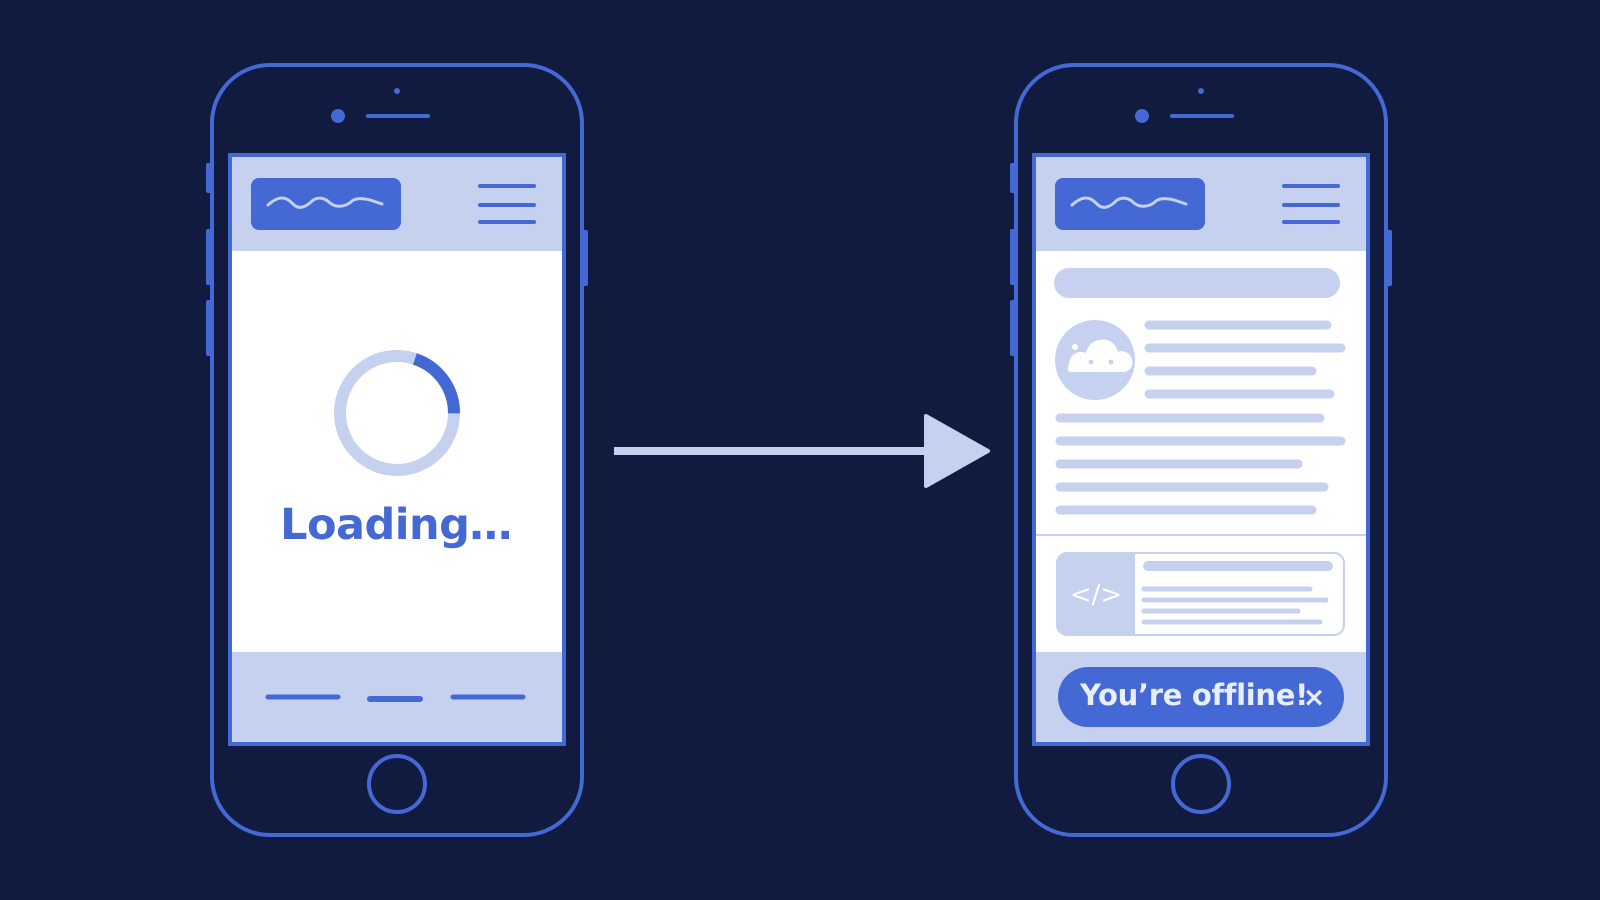 This screenshot has height=900, width=1600. I want to click on code-card: </>, so click(1200, 594).